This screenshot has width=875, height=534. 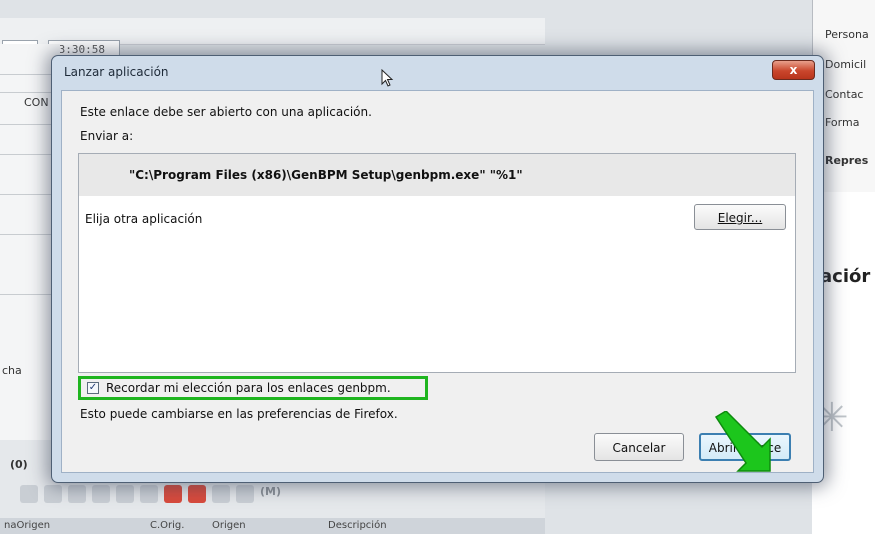 I want to click on dialog-title: Lanzar aplicación, so click(x=116, y=72).